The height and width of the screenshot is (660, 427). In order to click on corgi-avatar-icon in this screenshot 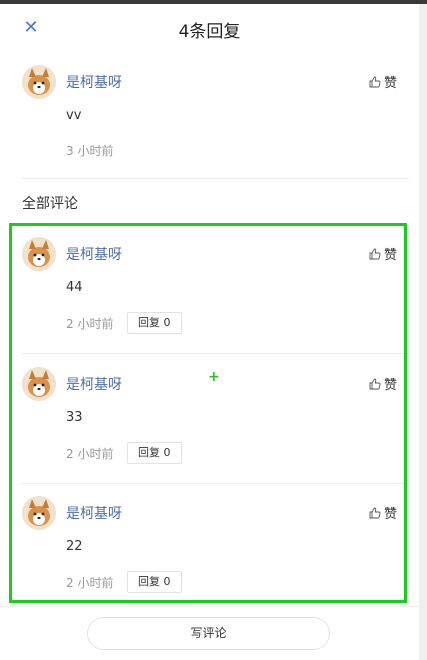, I will do `click(39, 82)`.